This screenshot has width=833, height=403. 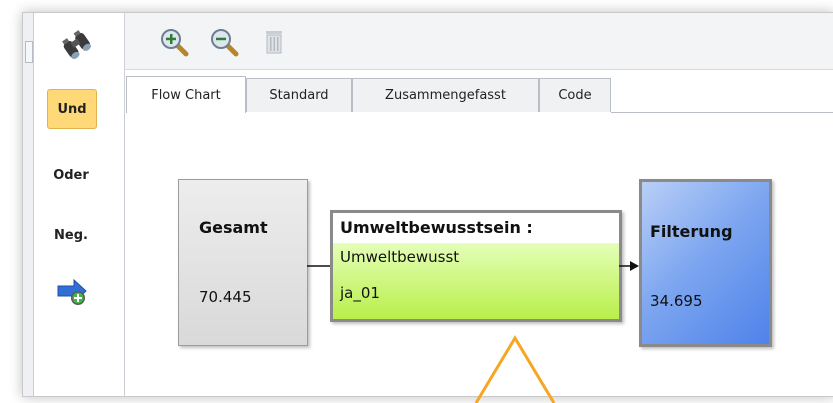 What do you see at coordinates (233, 227) in the screenshot?
I see `gesamt-title: Gesamt` at bounding box center [233, 227].